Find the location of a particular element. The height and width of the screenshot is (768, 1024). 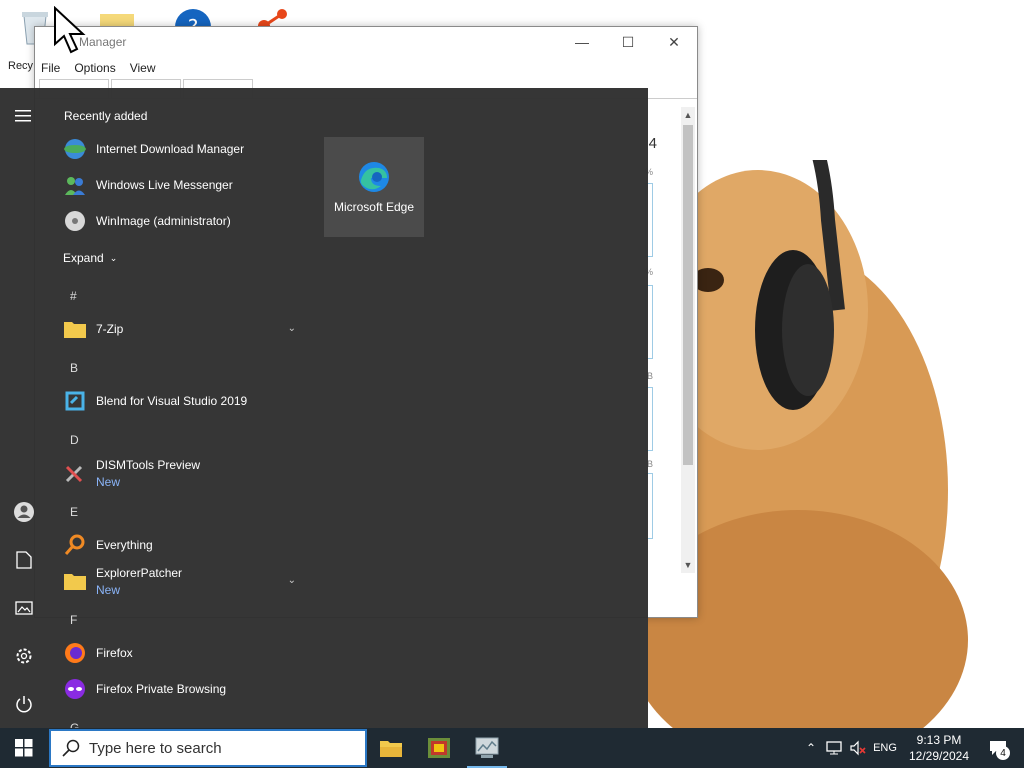

pictures-icon is located at coordinates (24, 608).